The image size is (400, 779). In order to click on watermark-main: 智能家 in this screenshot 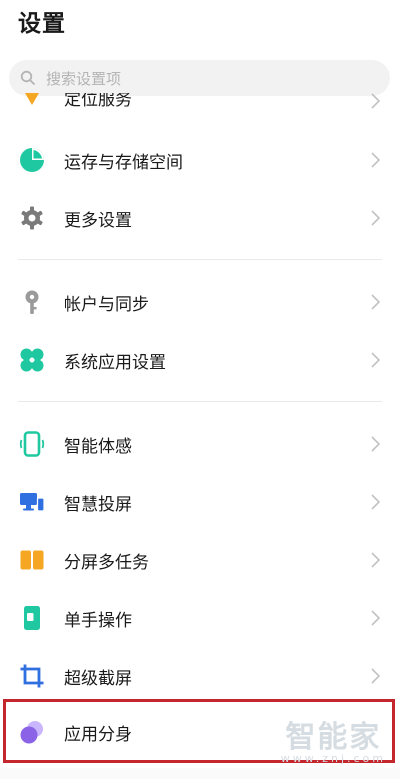, I will do `click(333, 737)`.